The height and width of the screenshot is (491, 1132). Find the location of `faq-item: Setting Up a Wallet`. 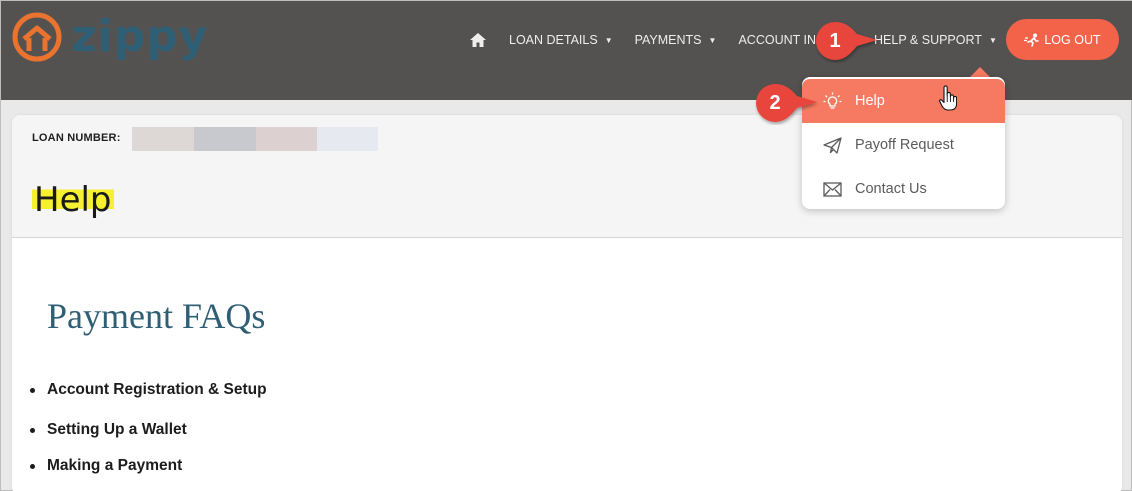

faq-item: Setting Up a Wallet is located at coordinates (148, 439).